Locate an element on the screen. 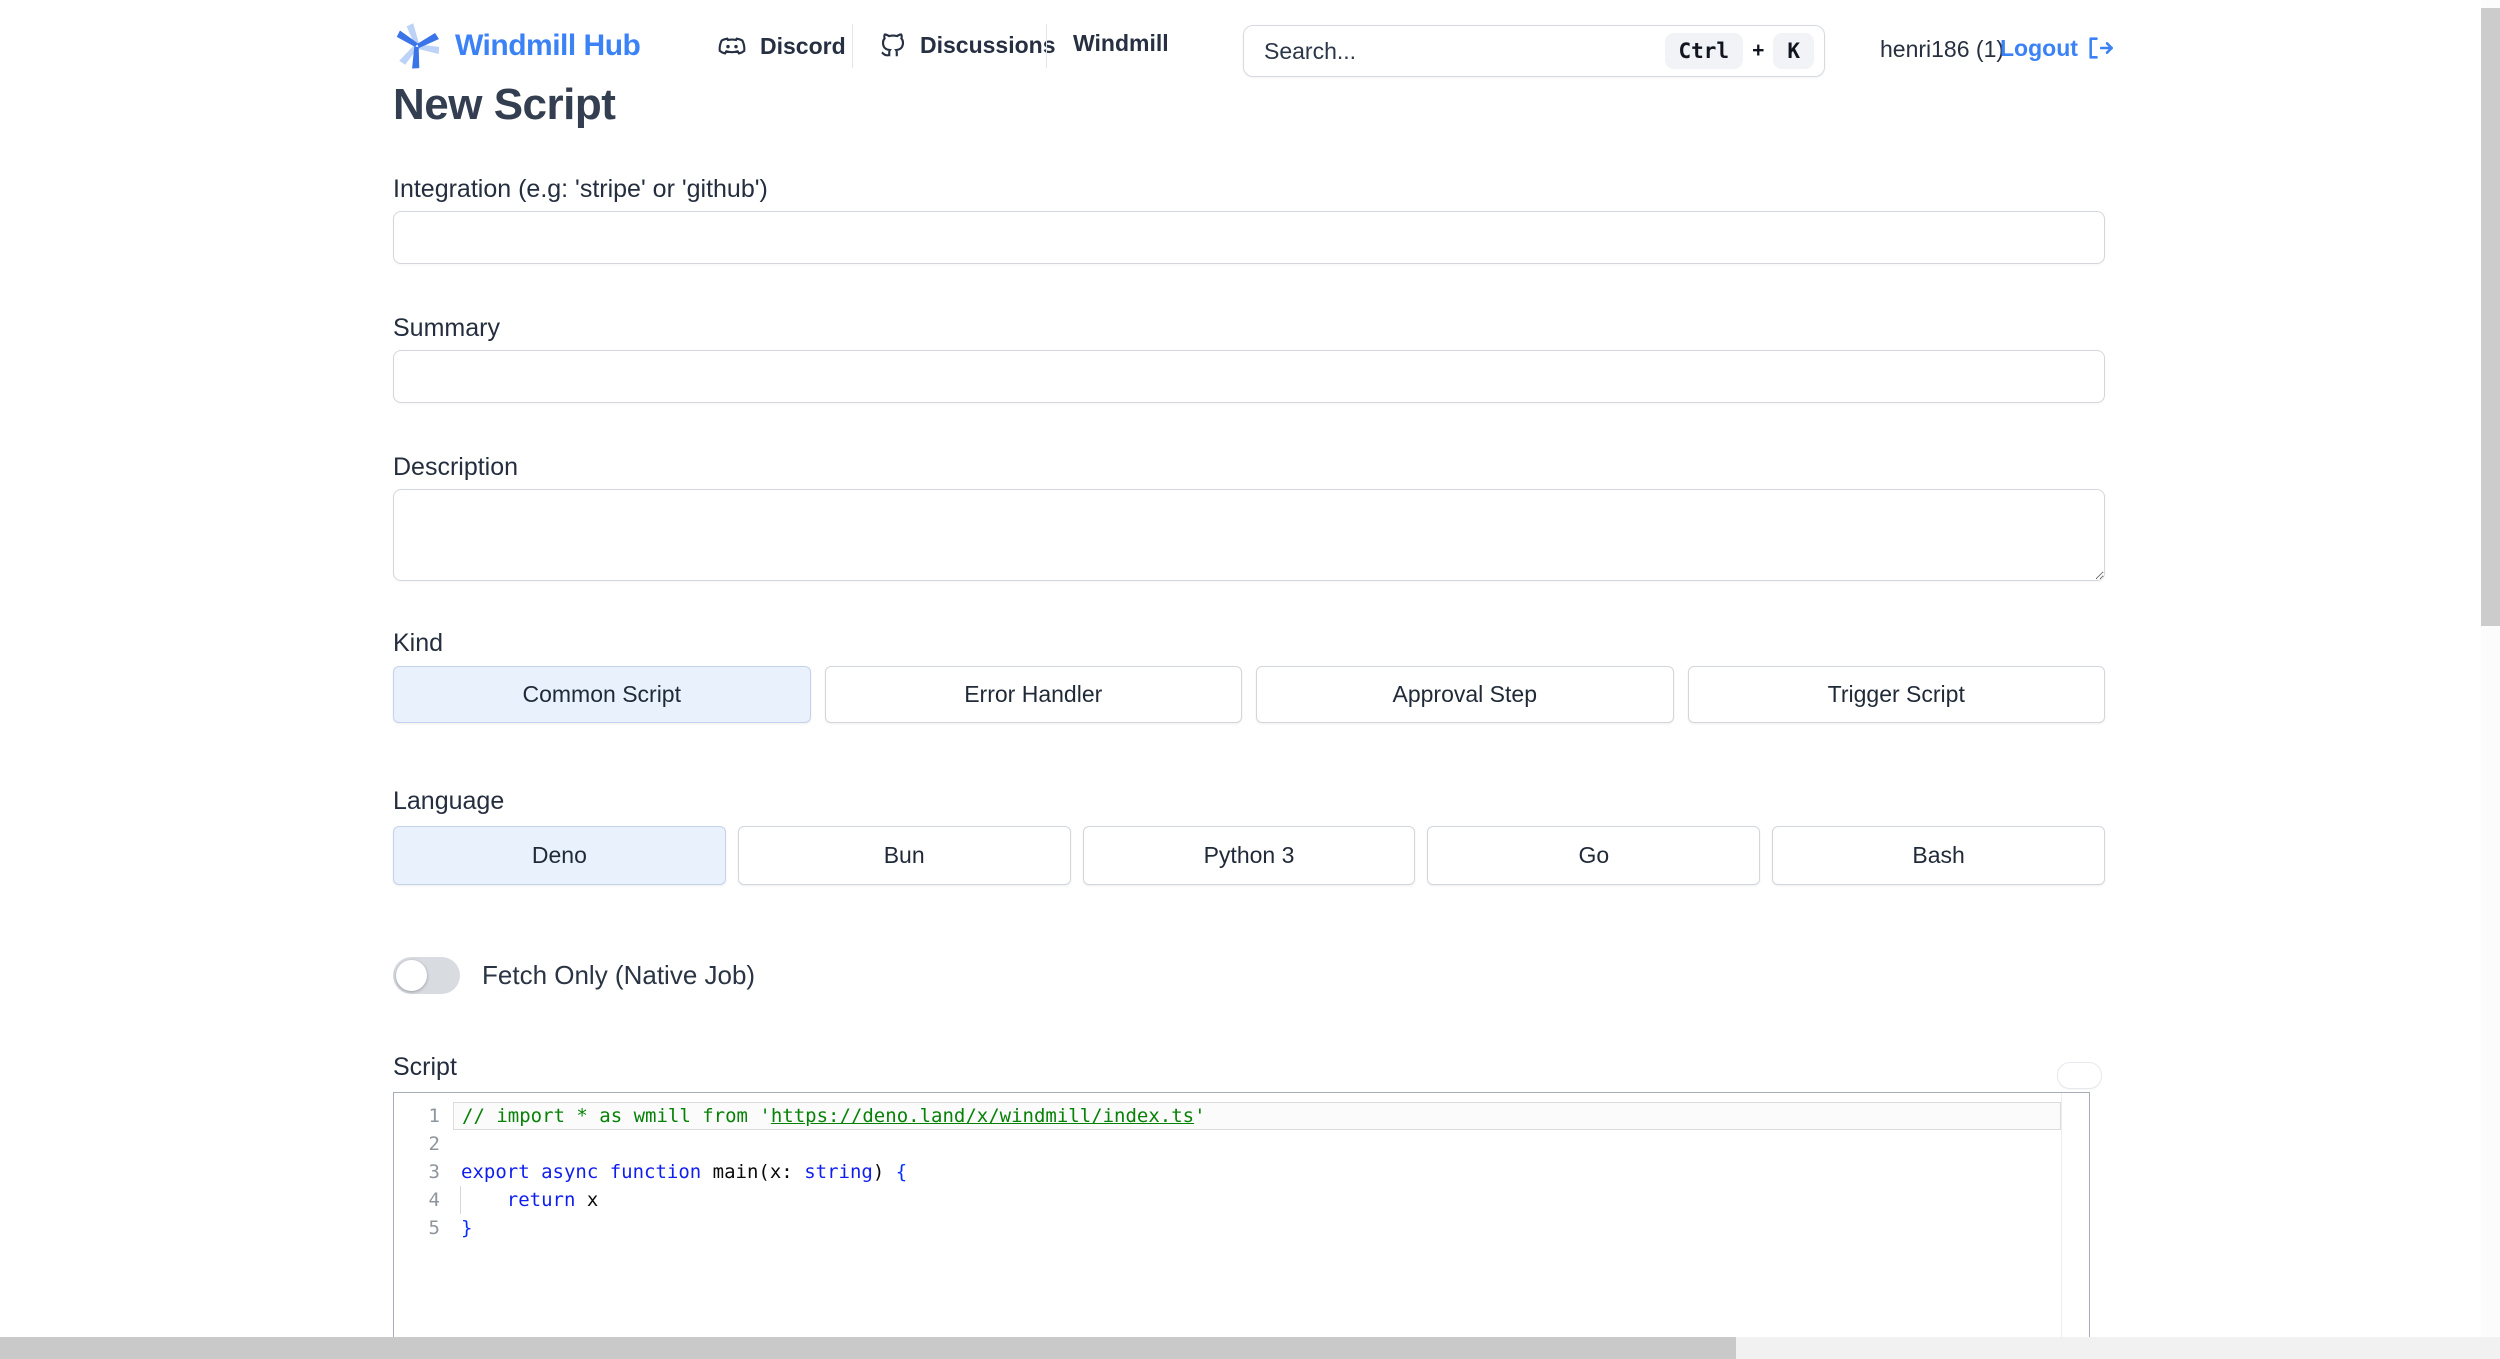 This screenshot has height=1359, width=2500. line-number: 5 is located at coordinates (434, 1228).